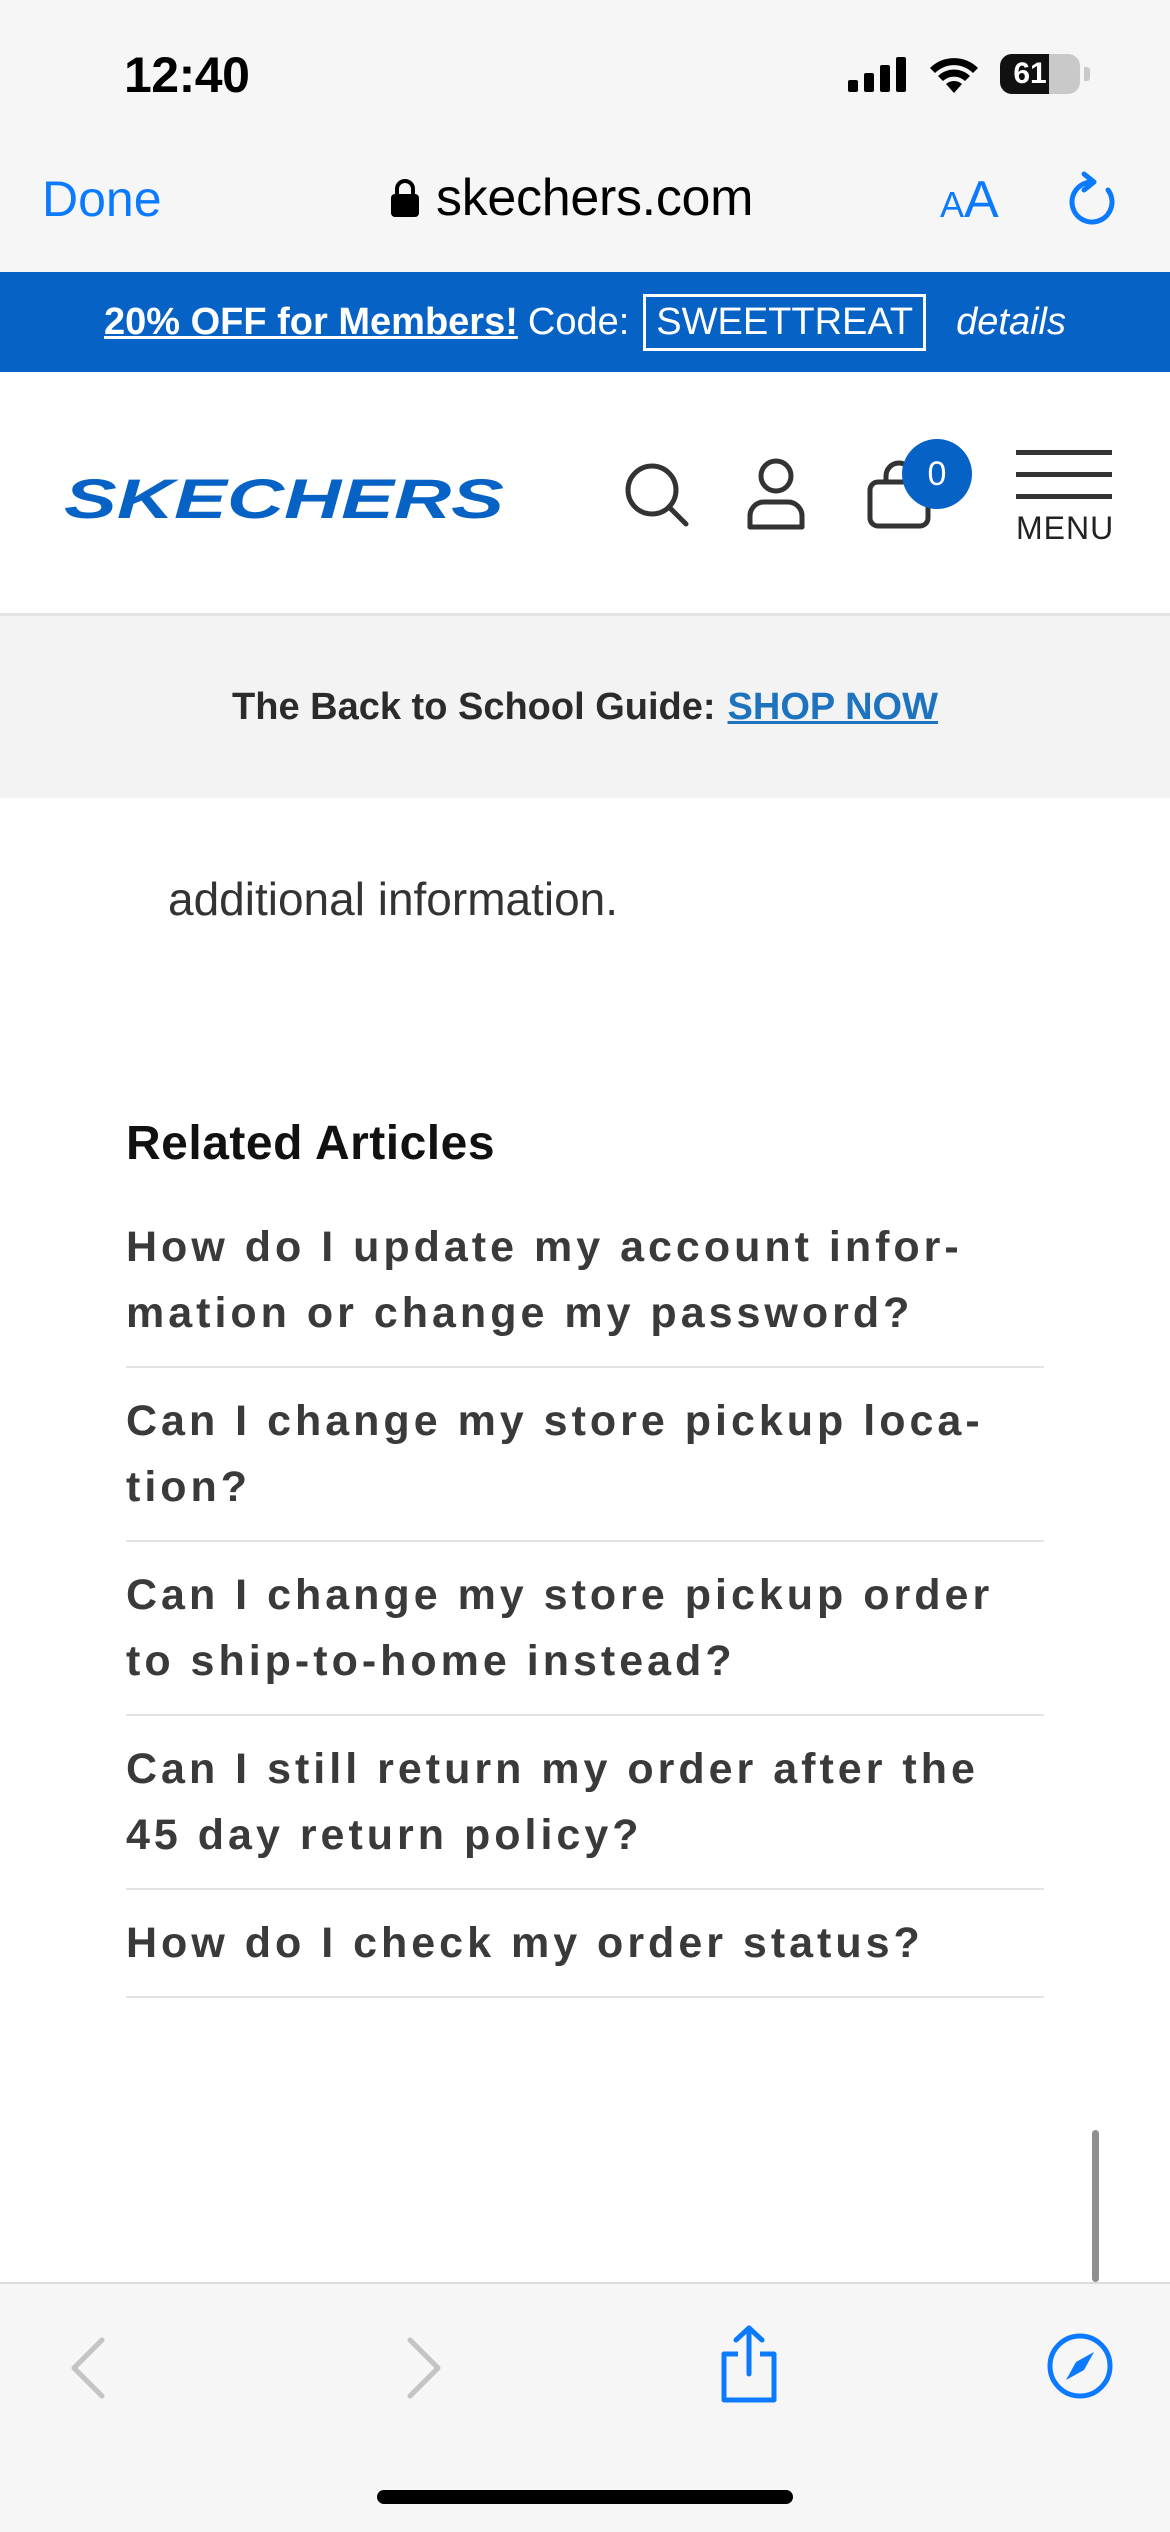  Describe the element at coordinates (585, 70) in the screenshot. I see `status-bar: 12:40 61` at that location.